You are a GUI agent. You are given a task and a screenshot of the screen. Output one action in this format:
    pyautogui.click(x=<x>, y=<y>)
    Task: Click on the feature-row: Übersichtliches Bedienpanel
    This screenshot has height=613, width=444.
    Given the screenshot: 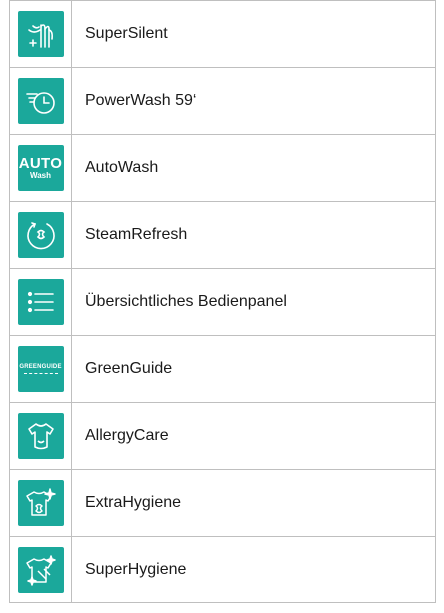 What is the action you would take?
    pyautogui.click(x=222, y=301)
    